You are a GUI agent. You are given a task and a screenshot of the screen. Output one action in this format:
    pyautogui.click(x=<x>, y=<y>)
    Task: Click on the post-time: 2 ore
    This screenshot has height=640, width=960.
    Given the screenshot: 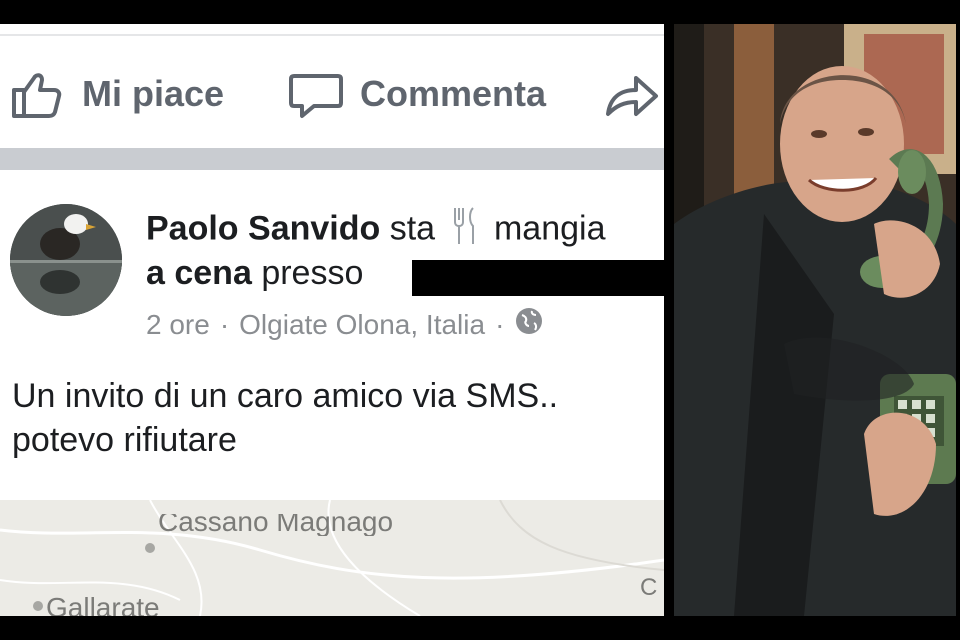 What is the action you would take?
    pyautogui.click(x=178, y=325)
    